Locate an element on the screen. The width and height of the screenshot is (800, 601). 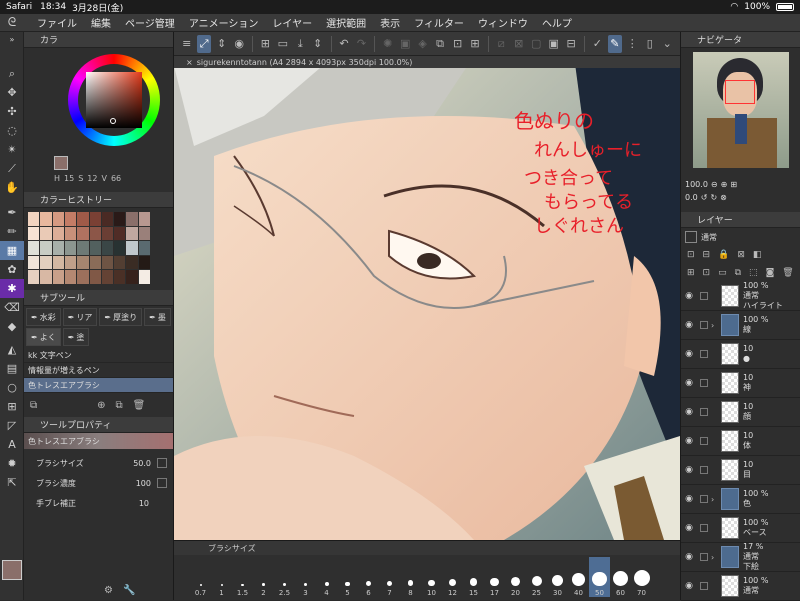
brush-size-option: 2.5 is located at coordinates (284, 577).